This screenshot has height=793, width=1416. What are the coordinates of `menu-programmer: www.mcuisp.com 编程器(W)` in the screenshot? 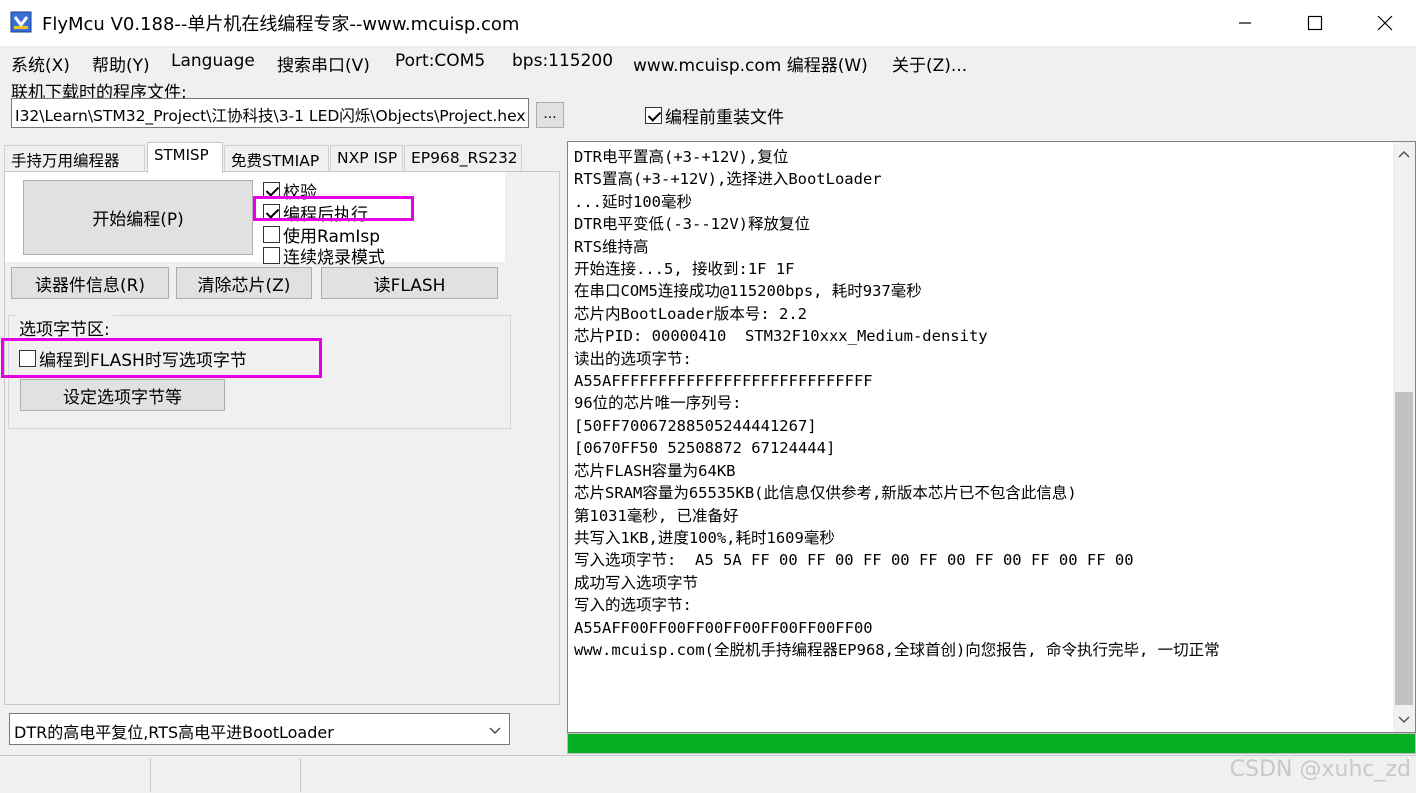 It's located at (750, 63).